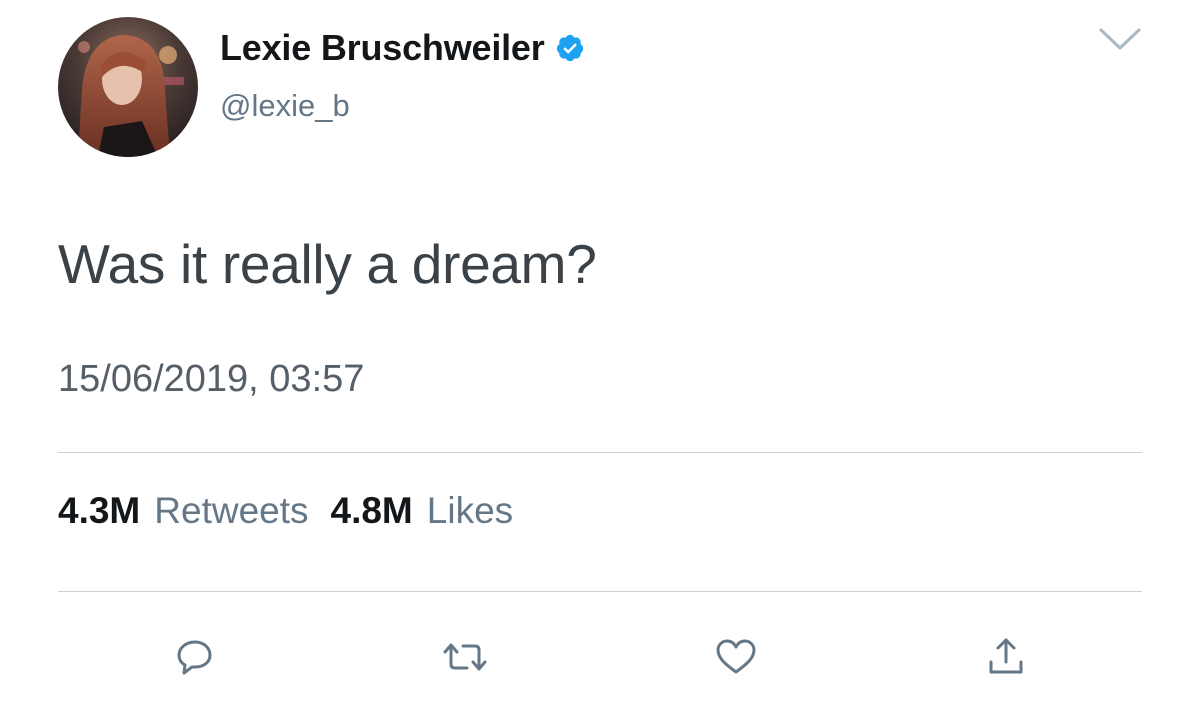 This screenshot has width=1200, height=711. I want to click on reply-button, so click(195, 657).